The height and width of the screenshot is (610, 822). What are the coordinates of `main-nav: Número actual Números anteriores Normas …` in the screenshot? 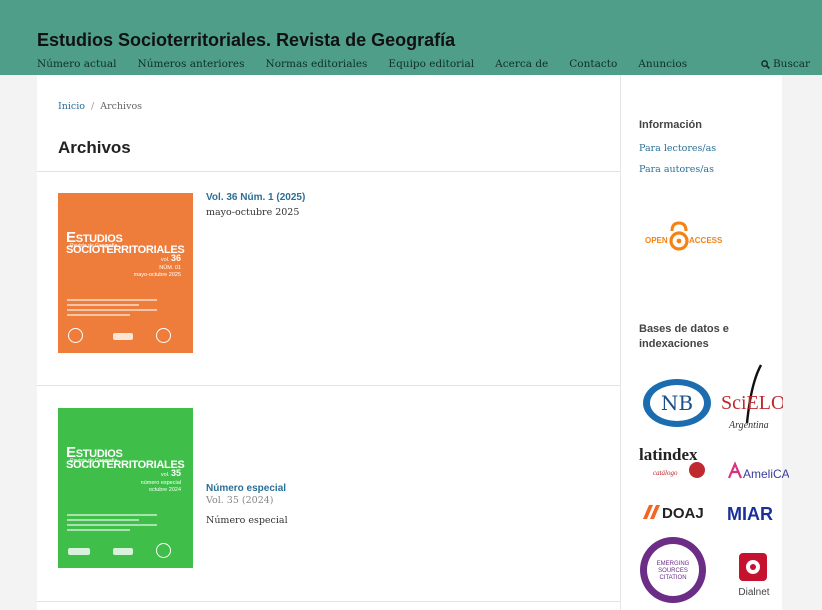 It's located at (372, 64).